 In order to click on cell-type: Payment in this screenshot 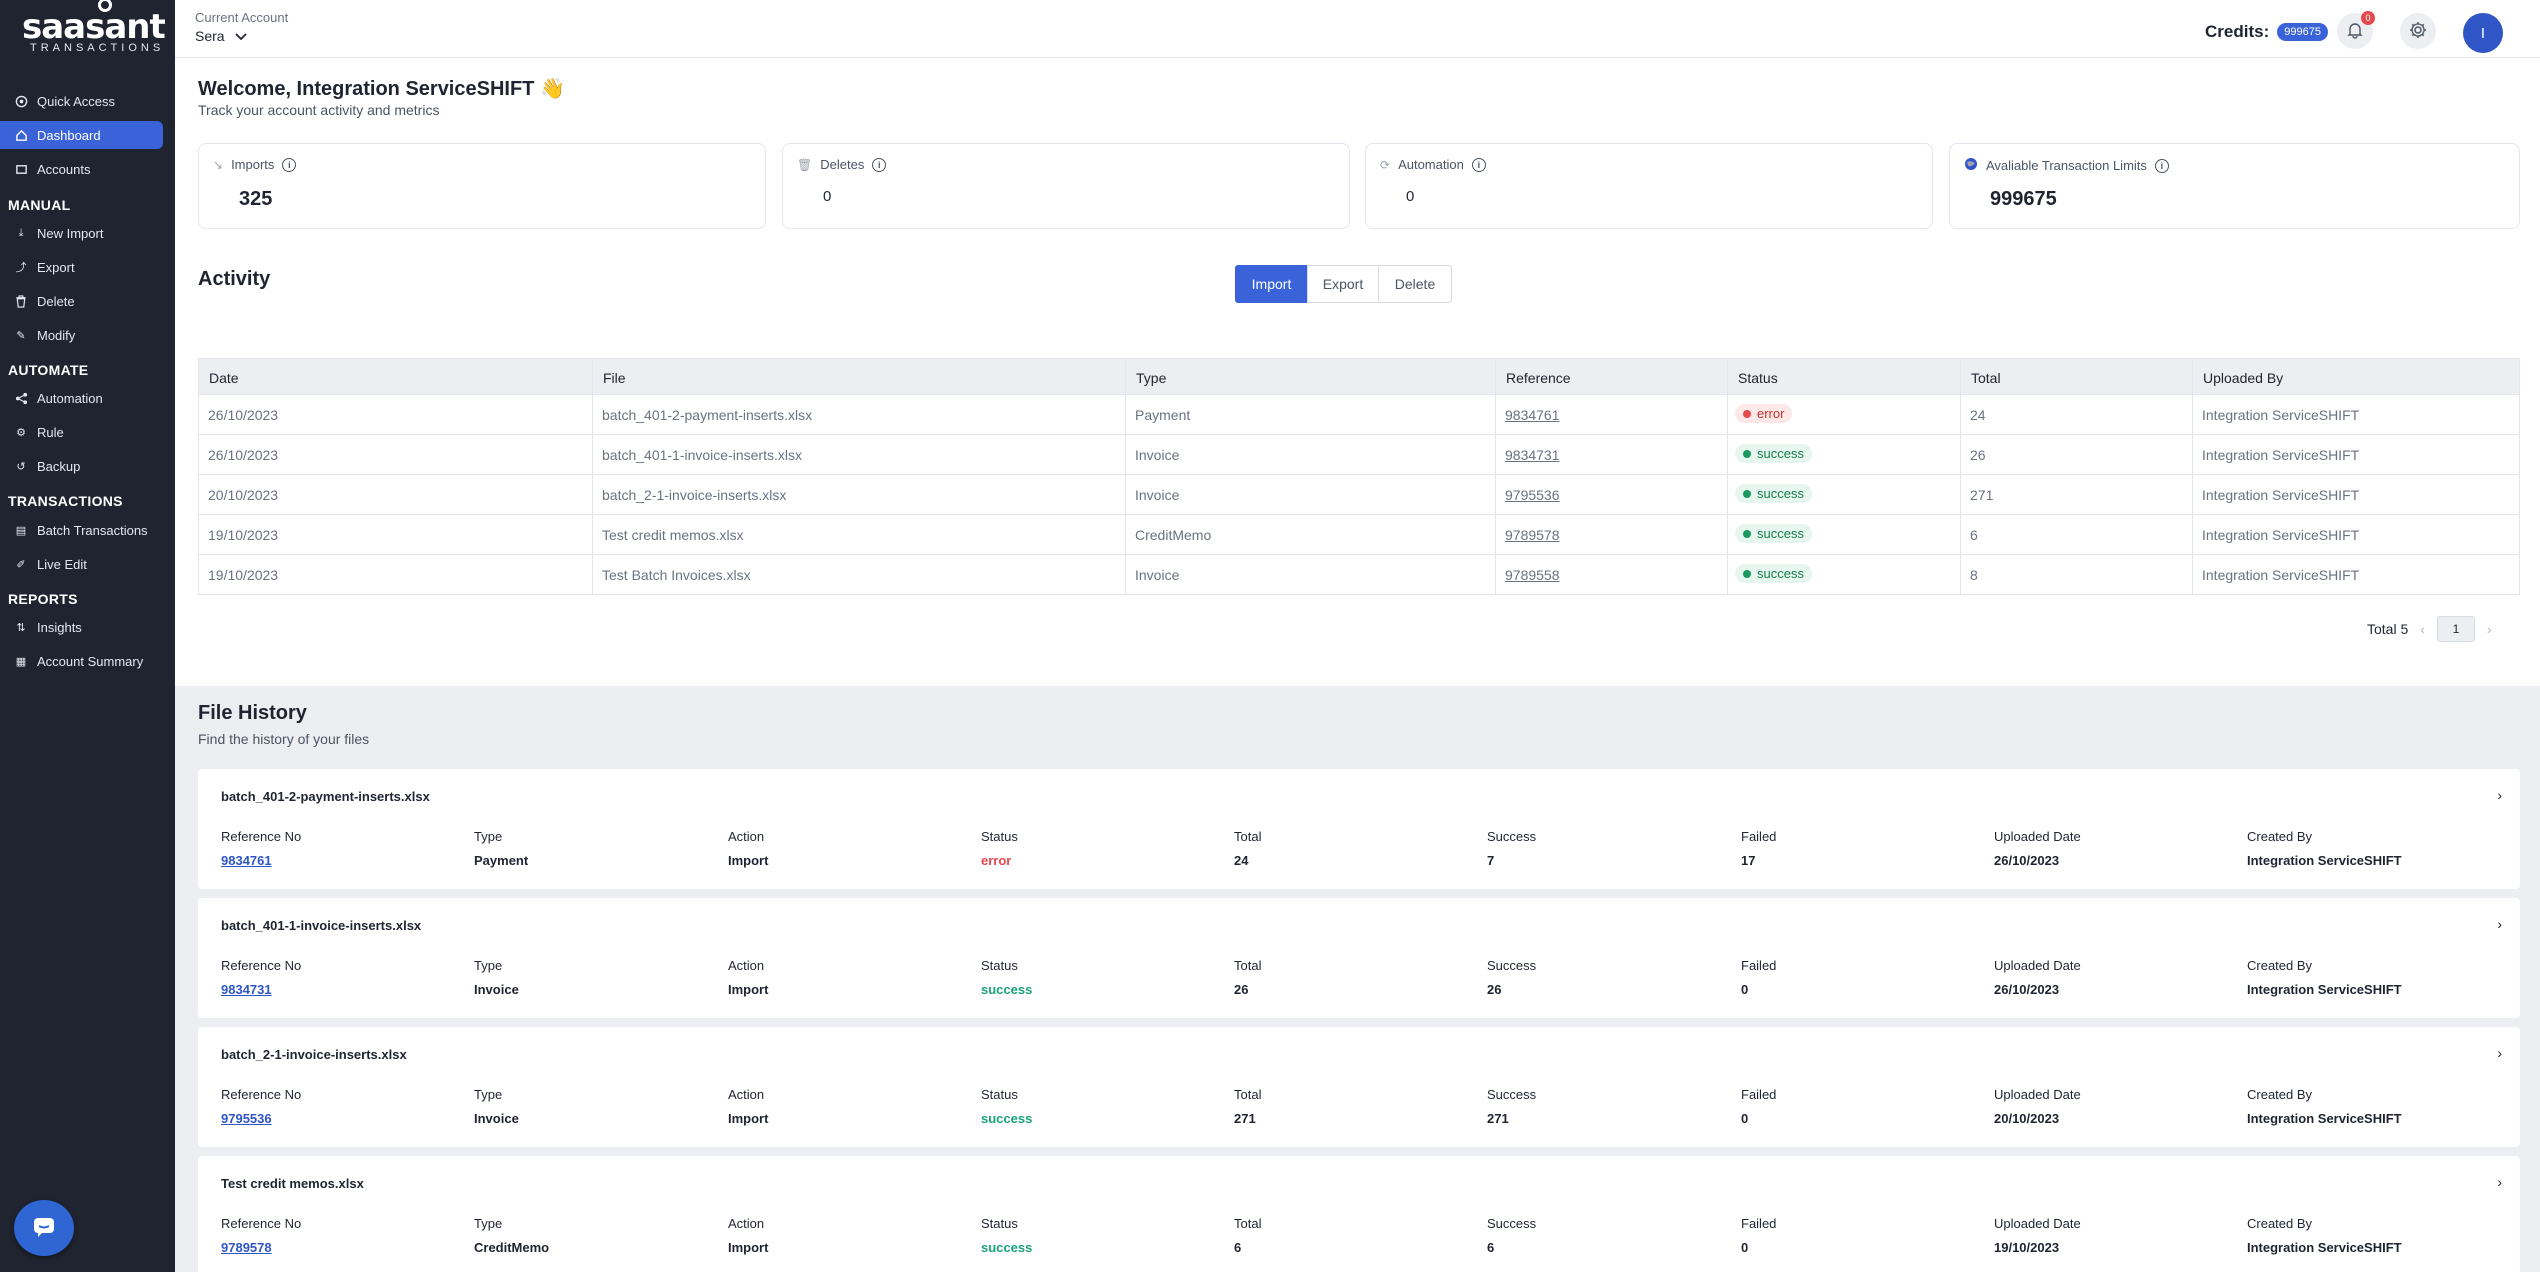, I will do `click(1163, 415)`.